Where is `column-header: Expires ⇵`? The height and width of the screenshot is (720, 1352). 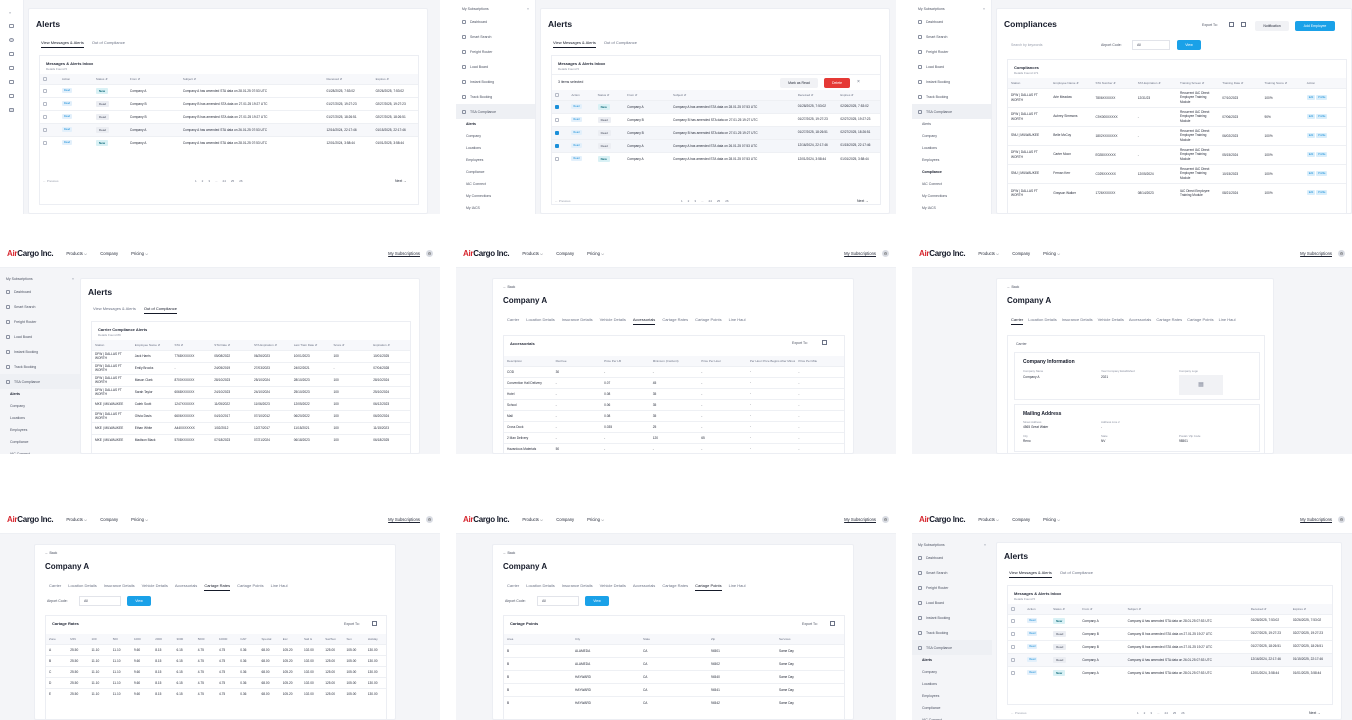
column-header: Expires ⇵ is located at coordinates (858, 95).